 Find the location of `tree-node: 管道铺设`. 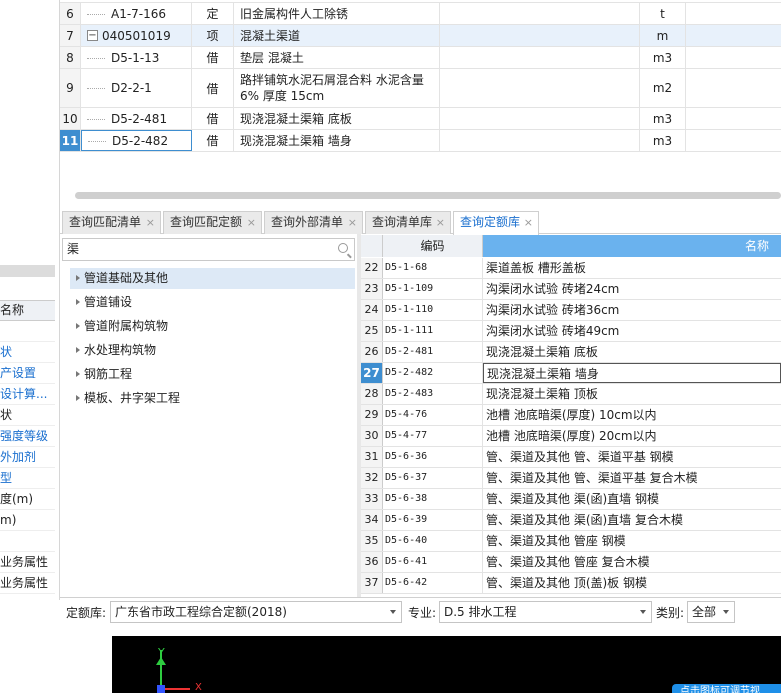

tree-node: 管道铺设 is located at coordinates (212, 302).